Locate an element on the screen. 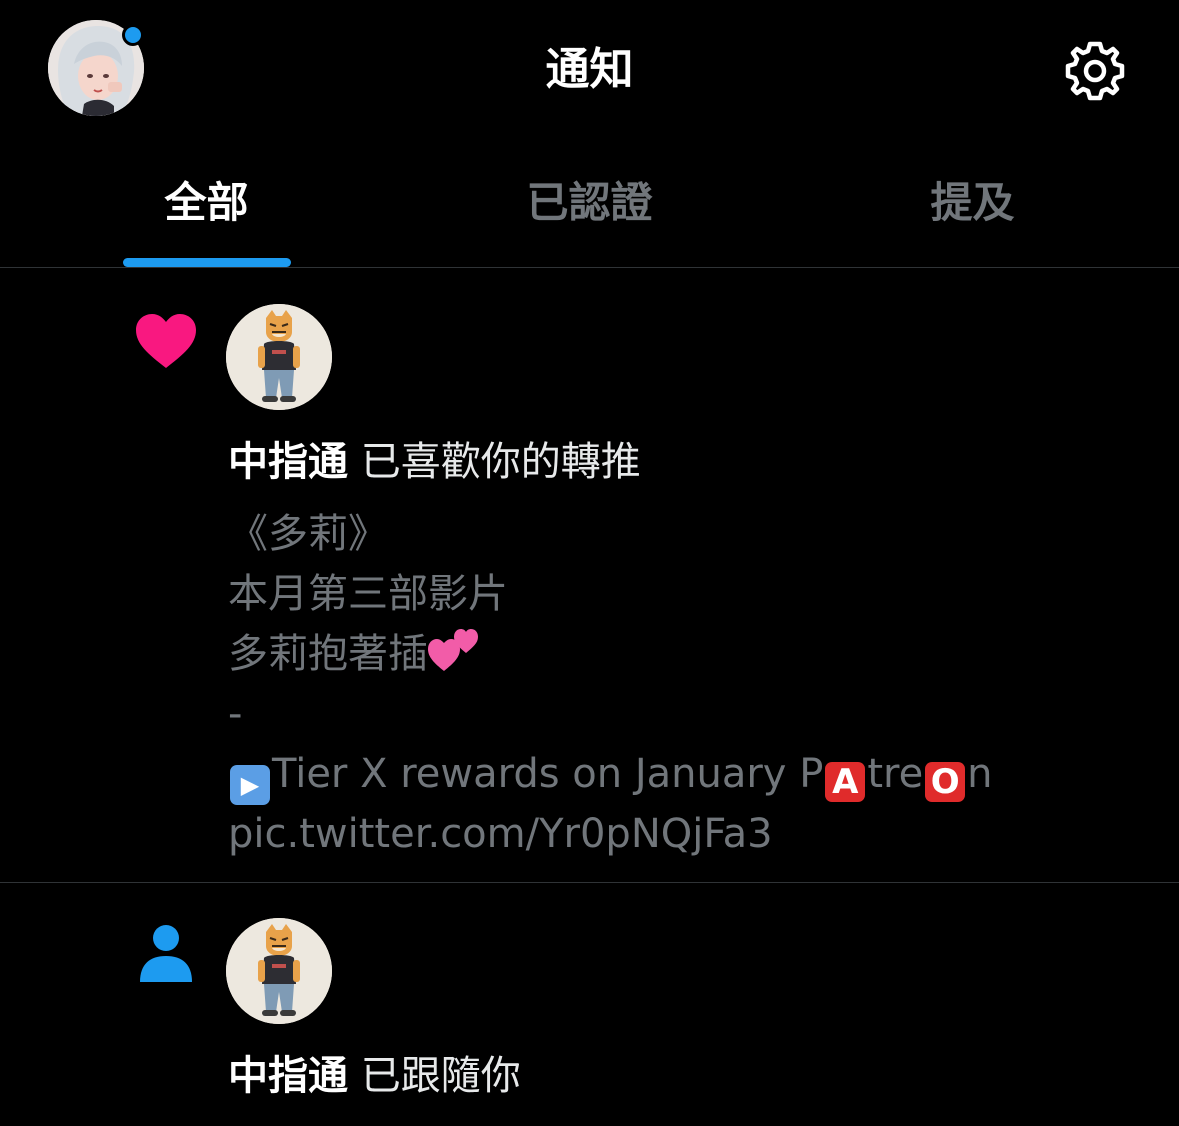 The image size is (1179, 1126). preview-text: tre is located at coordinates (895, 774).